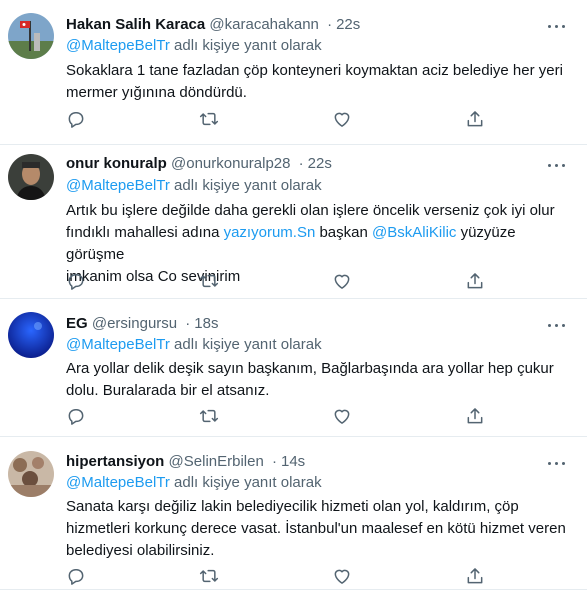 The height and width of the screenshot is (590, 587). Describe the element at coordinates (156, 92) in the screenshot. I see `tweet-text-line: mermer yığınına döndürdü.` at that location.